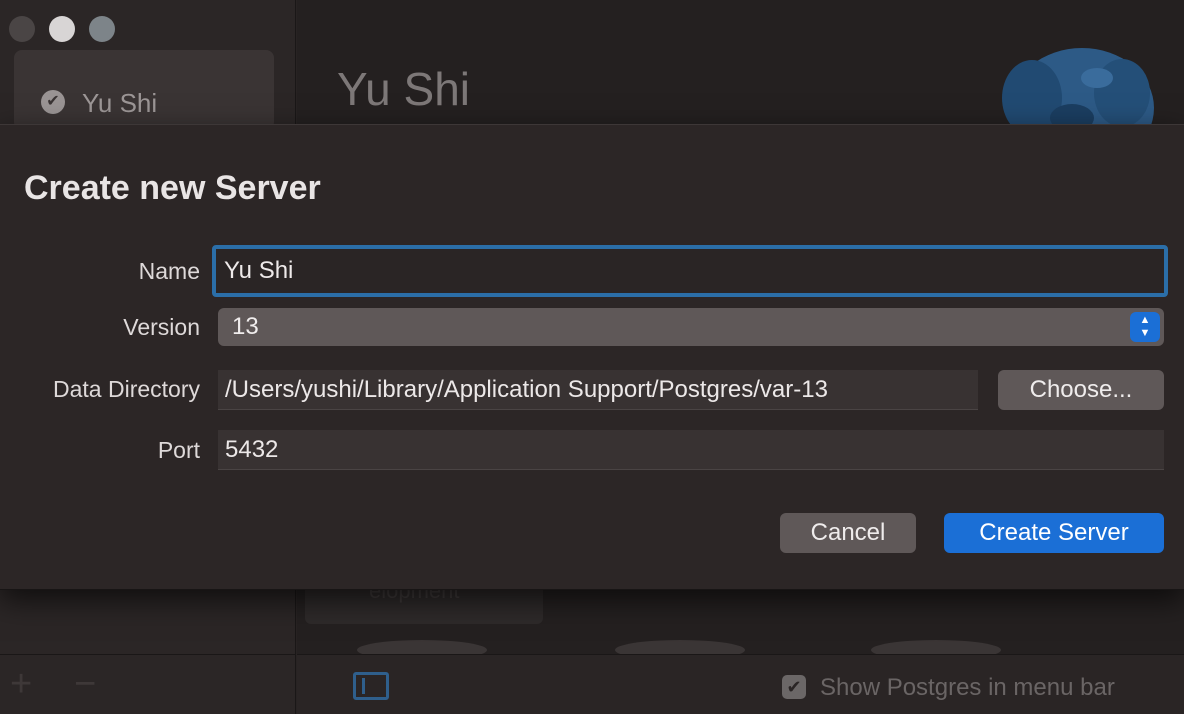 The height and width of the screenshot is (714, 1184). What do you see at coordinates (126, 389) in the screenshot?
I see `data-directory-label: Data Directory` at bounding box center [126, 389].